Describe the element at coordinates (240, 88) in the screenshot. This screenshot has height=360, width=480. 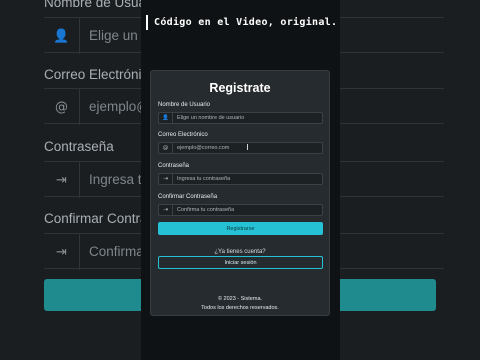
I see `form-title: Registrate` at that location.